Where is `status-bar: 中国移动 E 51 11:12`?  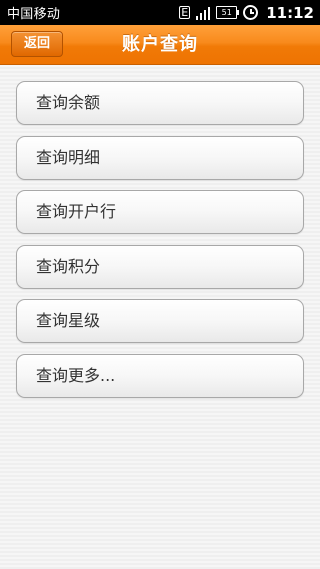 status-bar: 中国移动 E 51 11:12 is located at coordinates (160, 12).